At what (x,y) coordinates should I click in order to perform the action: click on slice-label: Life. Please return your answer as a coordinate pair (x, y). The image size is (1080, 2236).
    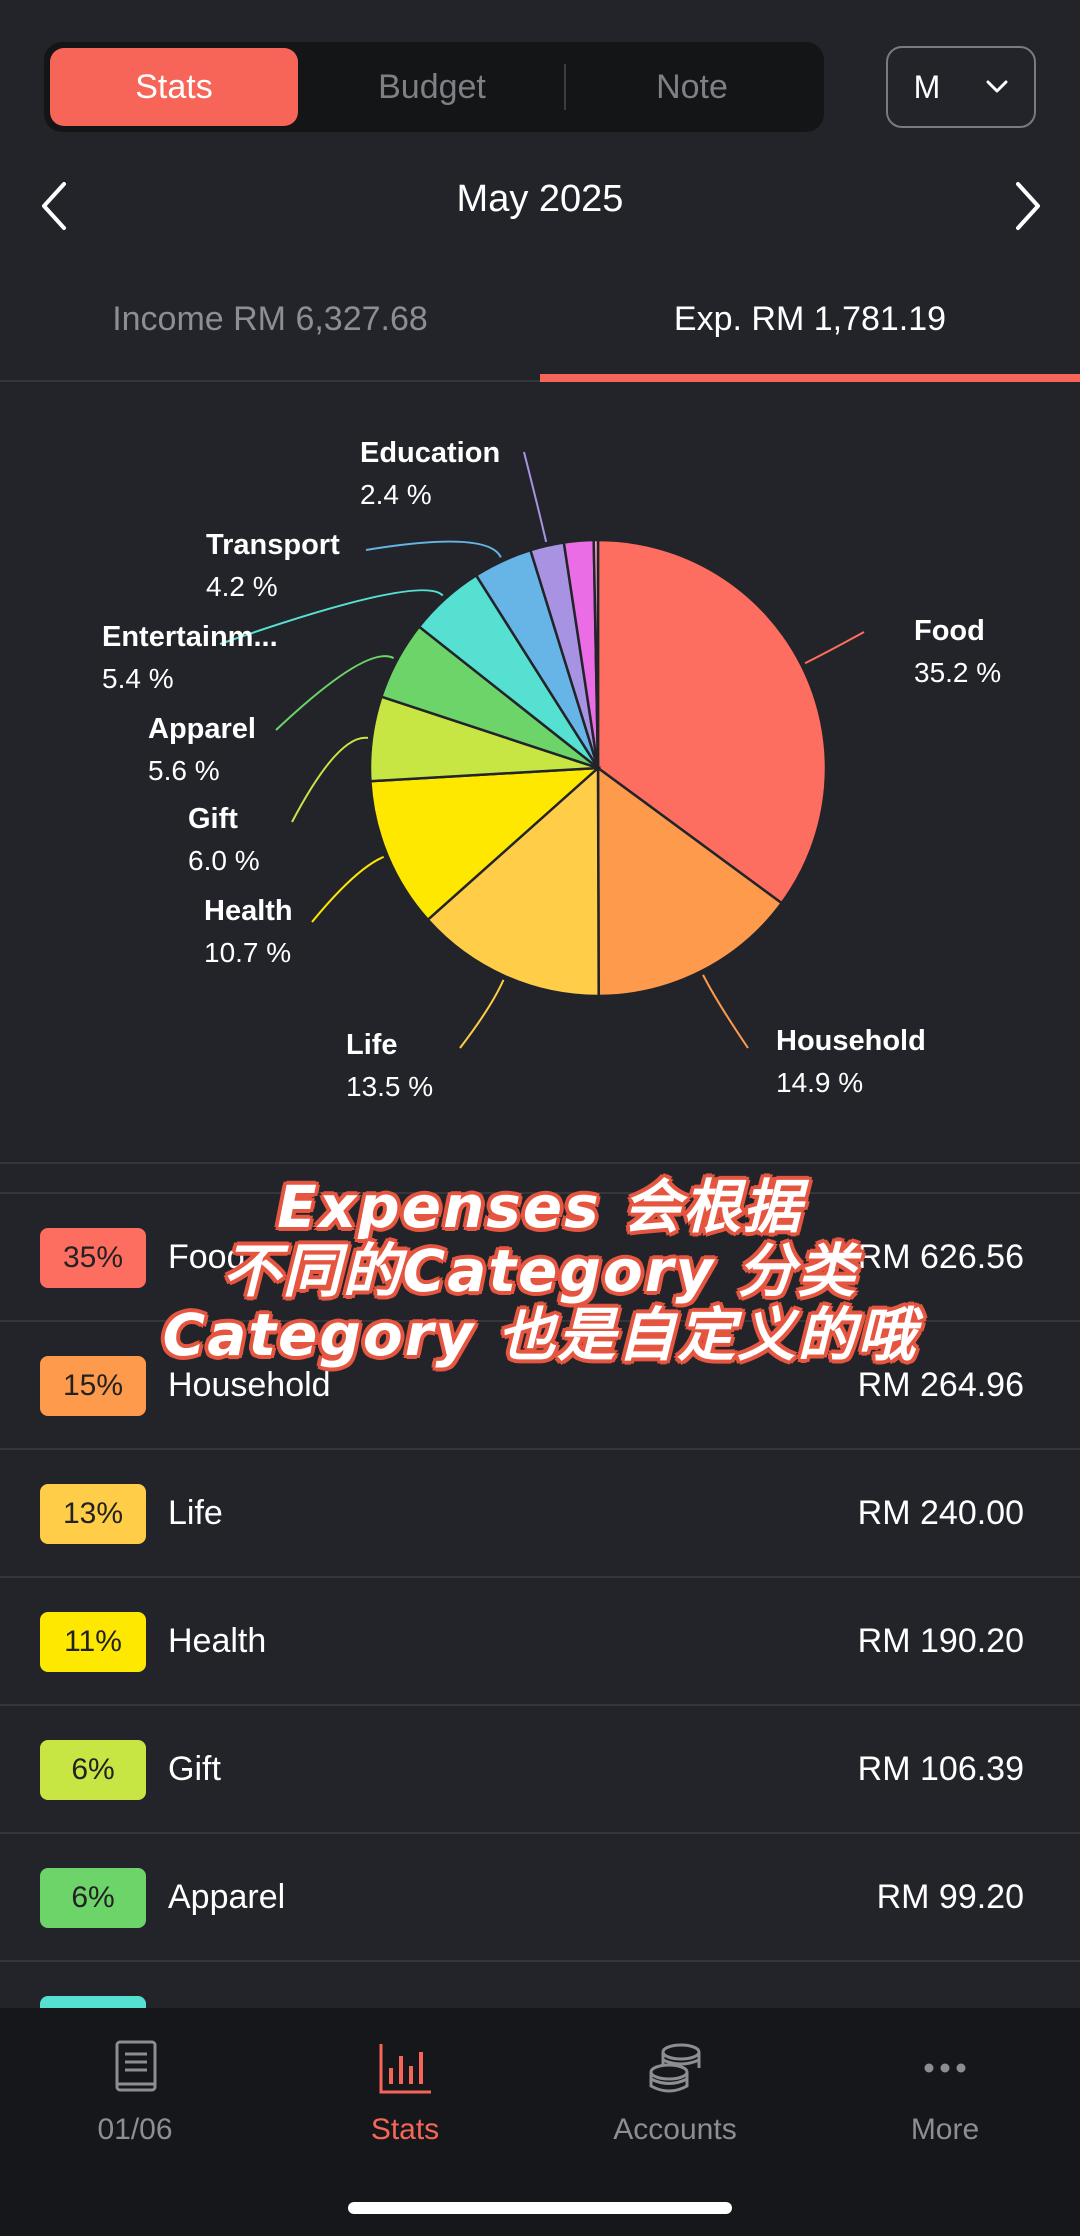
    Looking at the image, I should click on (372, 1045).